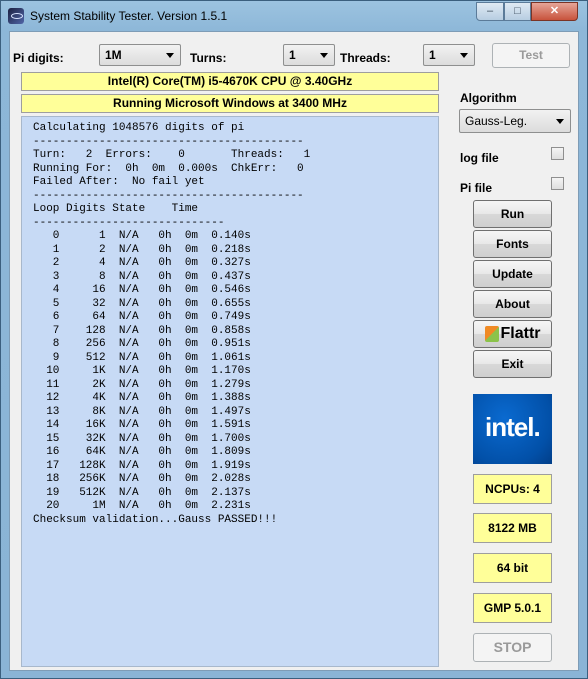 Image resolution: width=588 pixels, height=679 pixels. Describe the element at coordinates (449, 55) in the screenshot. I see `threads-select: 1` at that location.